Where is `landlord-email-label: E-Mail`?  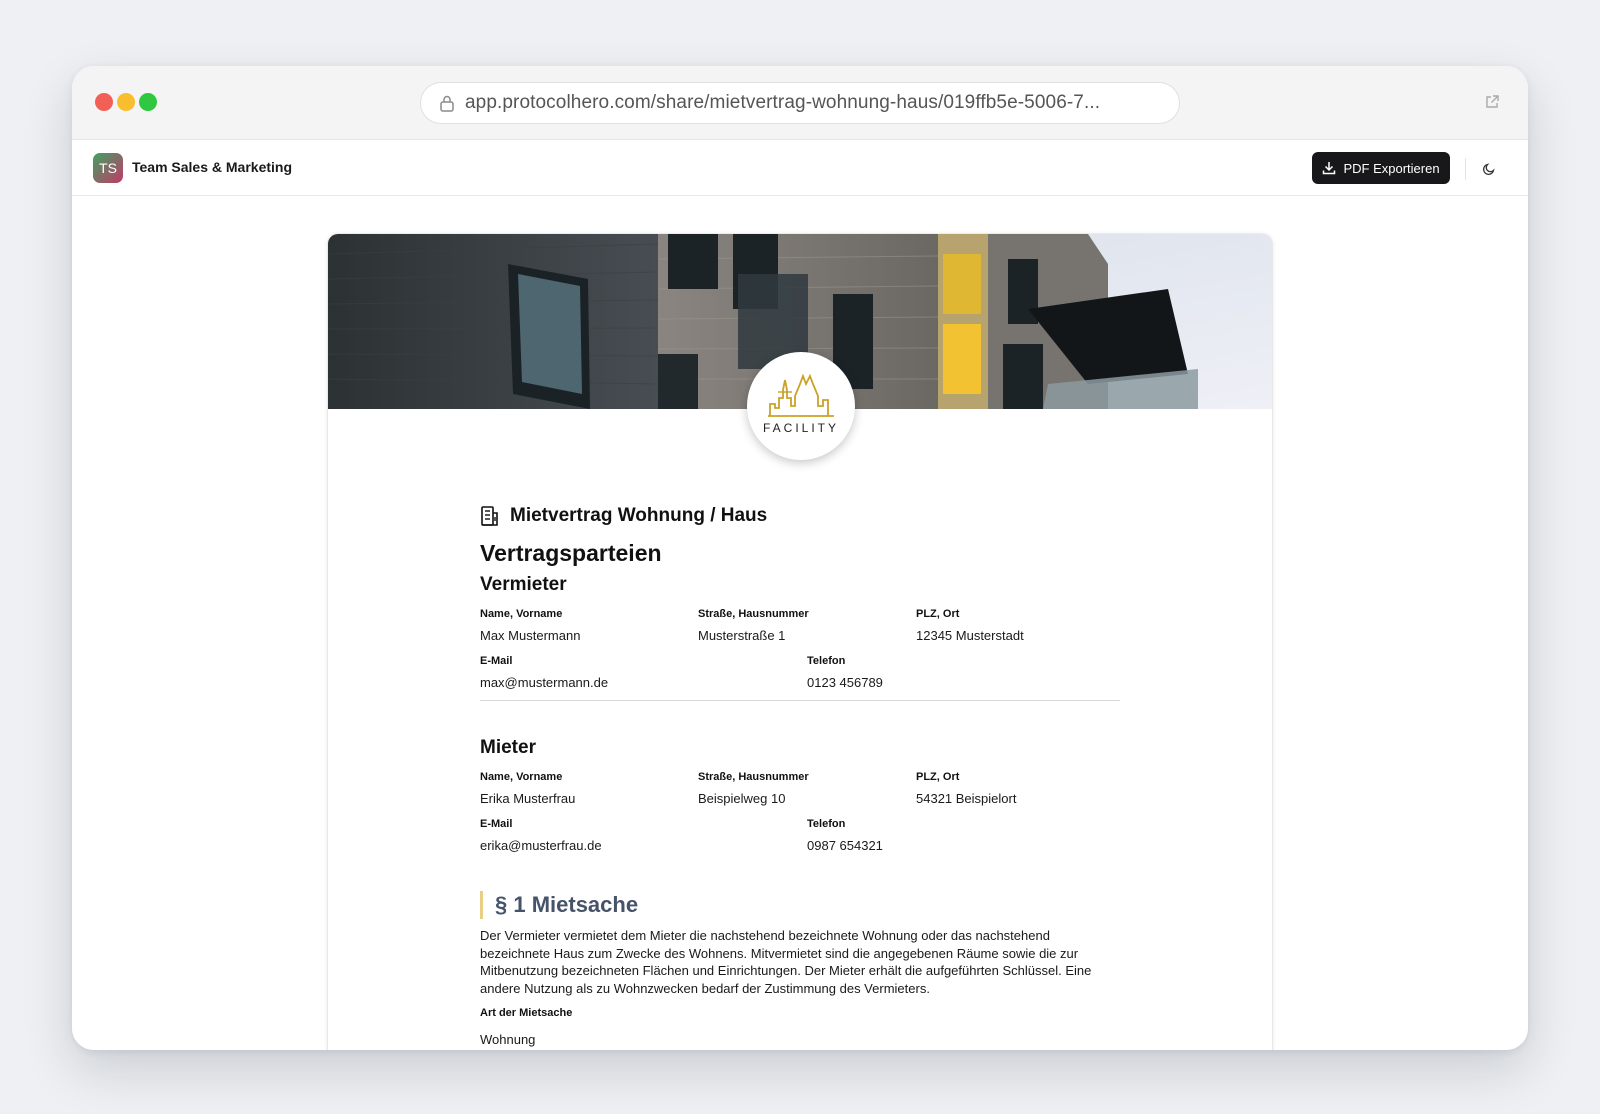 landlord-email-label: E-Mail is located at coordinates (496, 661).